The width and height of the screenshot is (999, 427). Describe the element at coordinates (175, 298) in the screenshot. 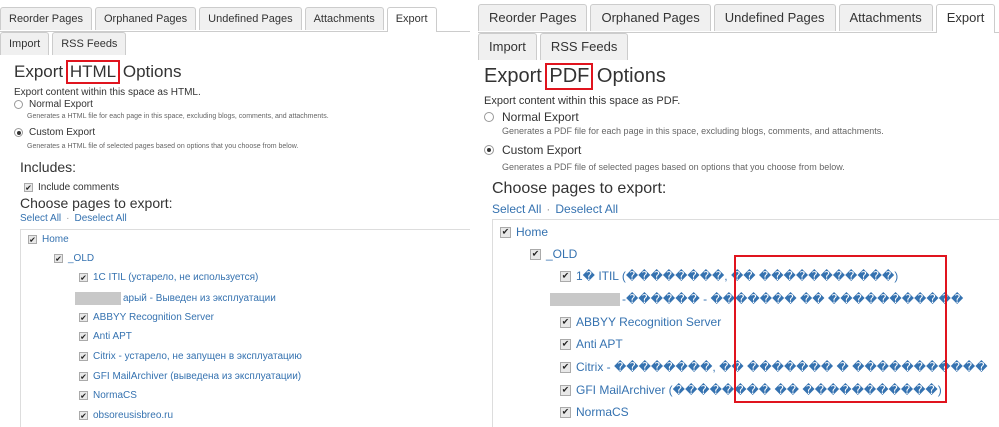

I see `tree-node-redacted: арый - Выведен из эксплуатации` at that location.